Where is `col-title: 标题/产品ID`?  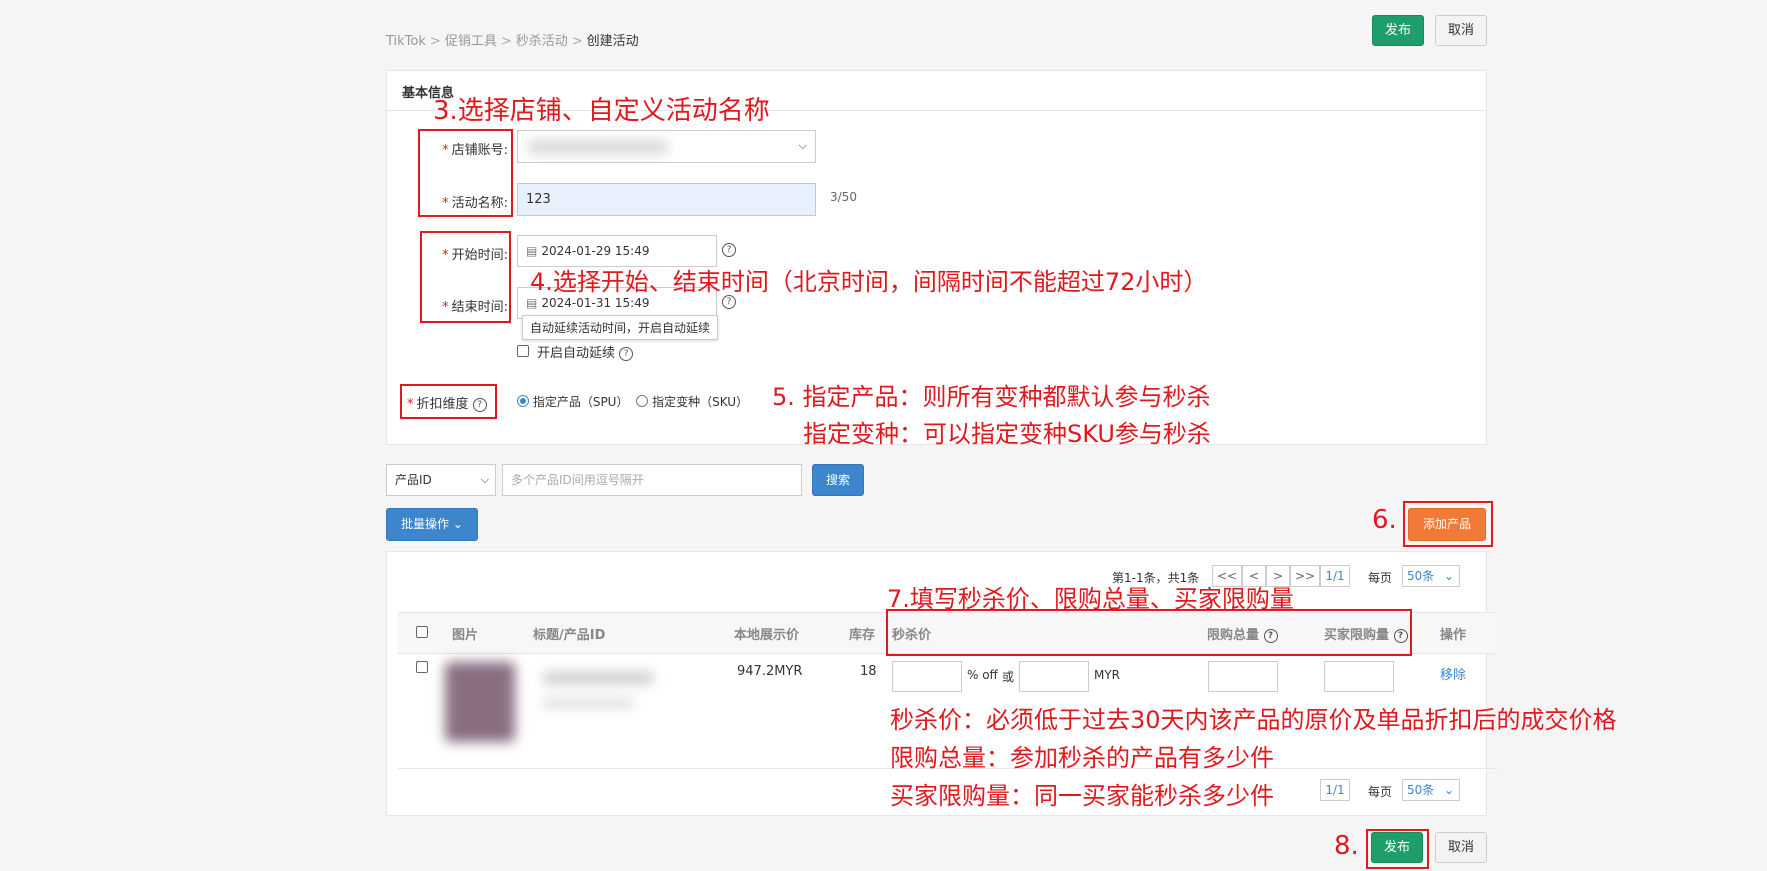 col-title: 标题/产品ID is located at coordinates (569, 635).